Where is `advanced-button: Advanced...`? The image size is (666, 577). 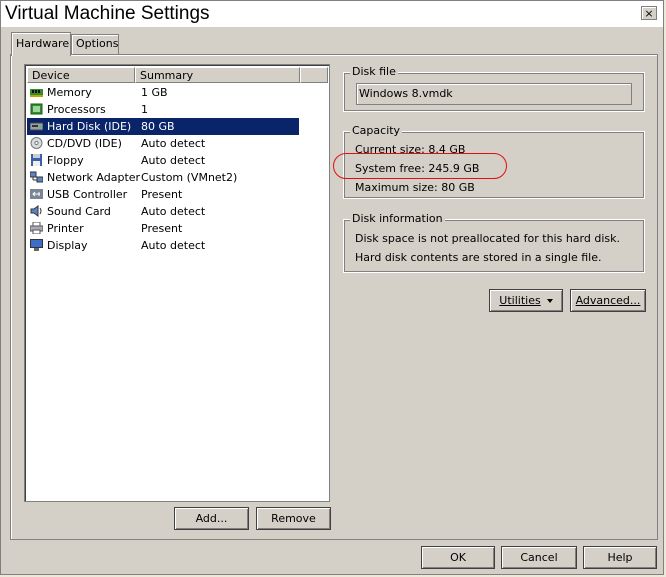
advanced-button: Advanced... is located at coordinates (608, 300).